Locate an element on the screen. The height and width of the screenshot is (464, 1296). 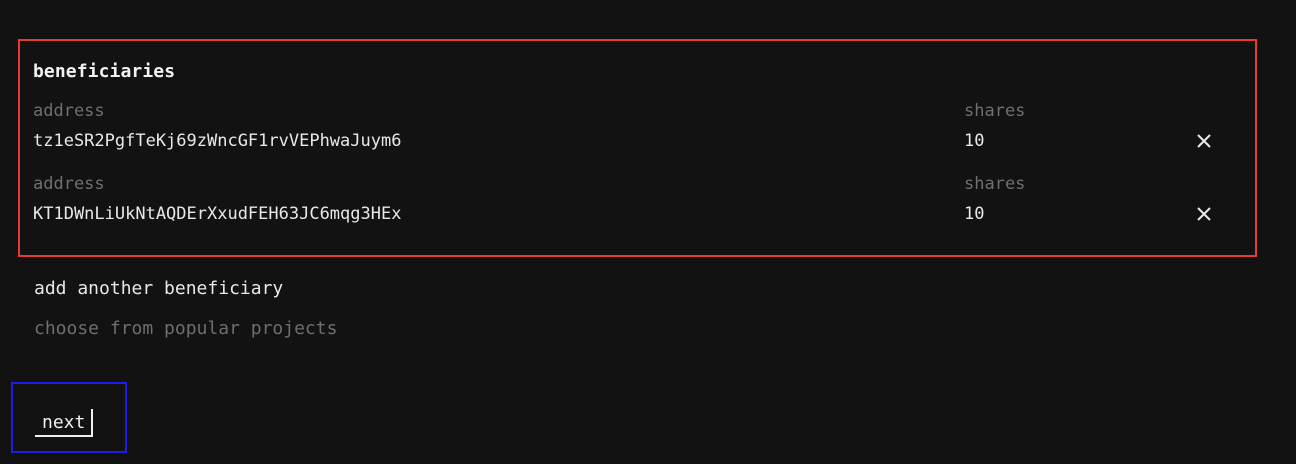
choose-popular-projects-link: choose from popular projects is located at coordinates (185, 328).